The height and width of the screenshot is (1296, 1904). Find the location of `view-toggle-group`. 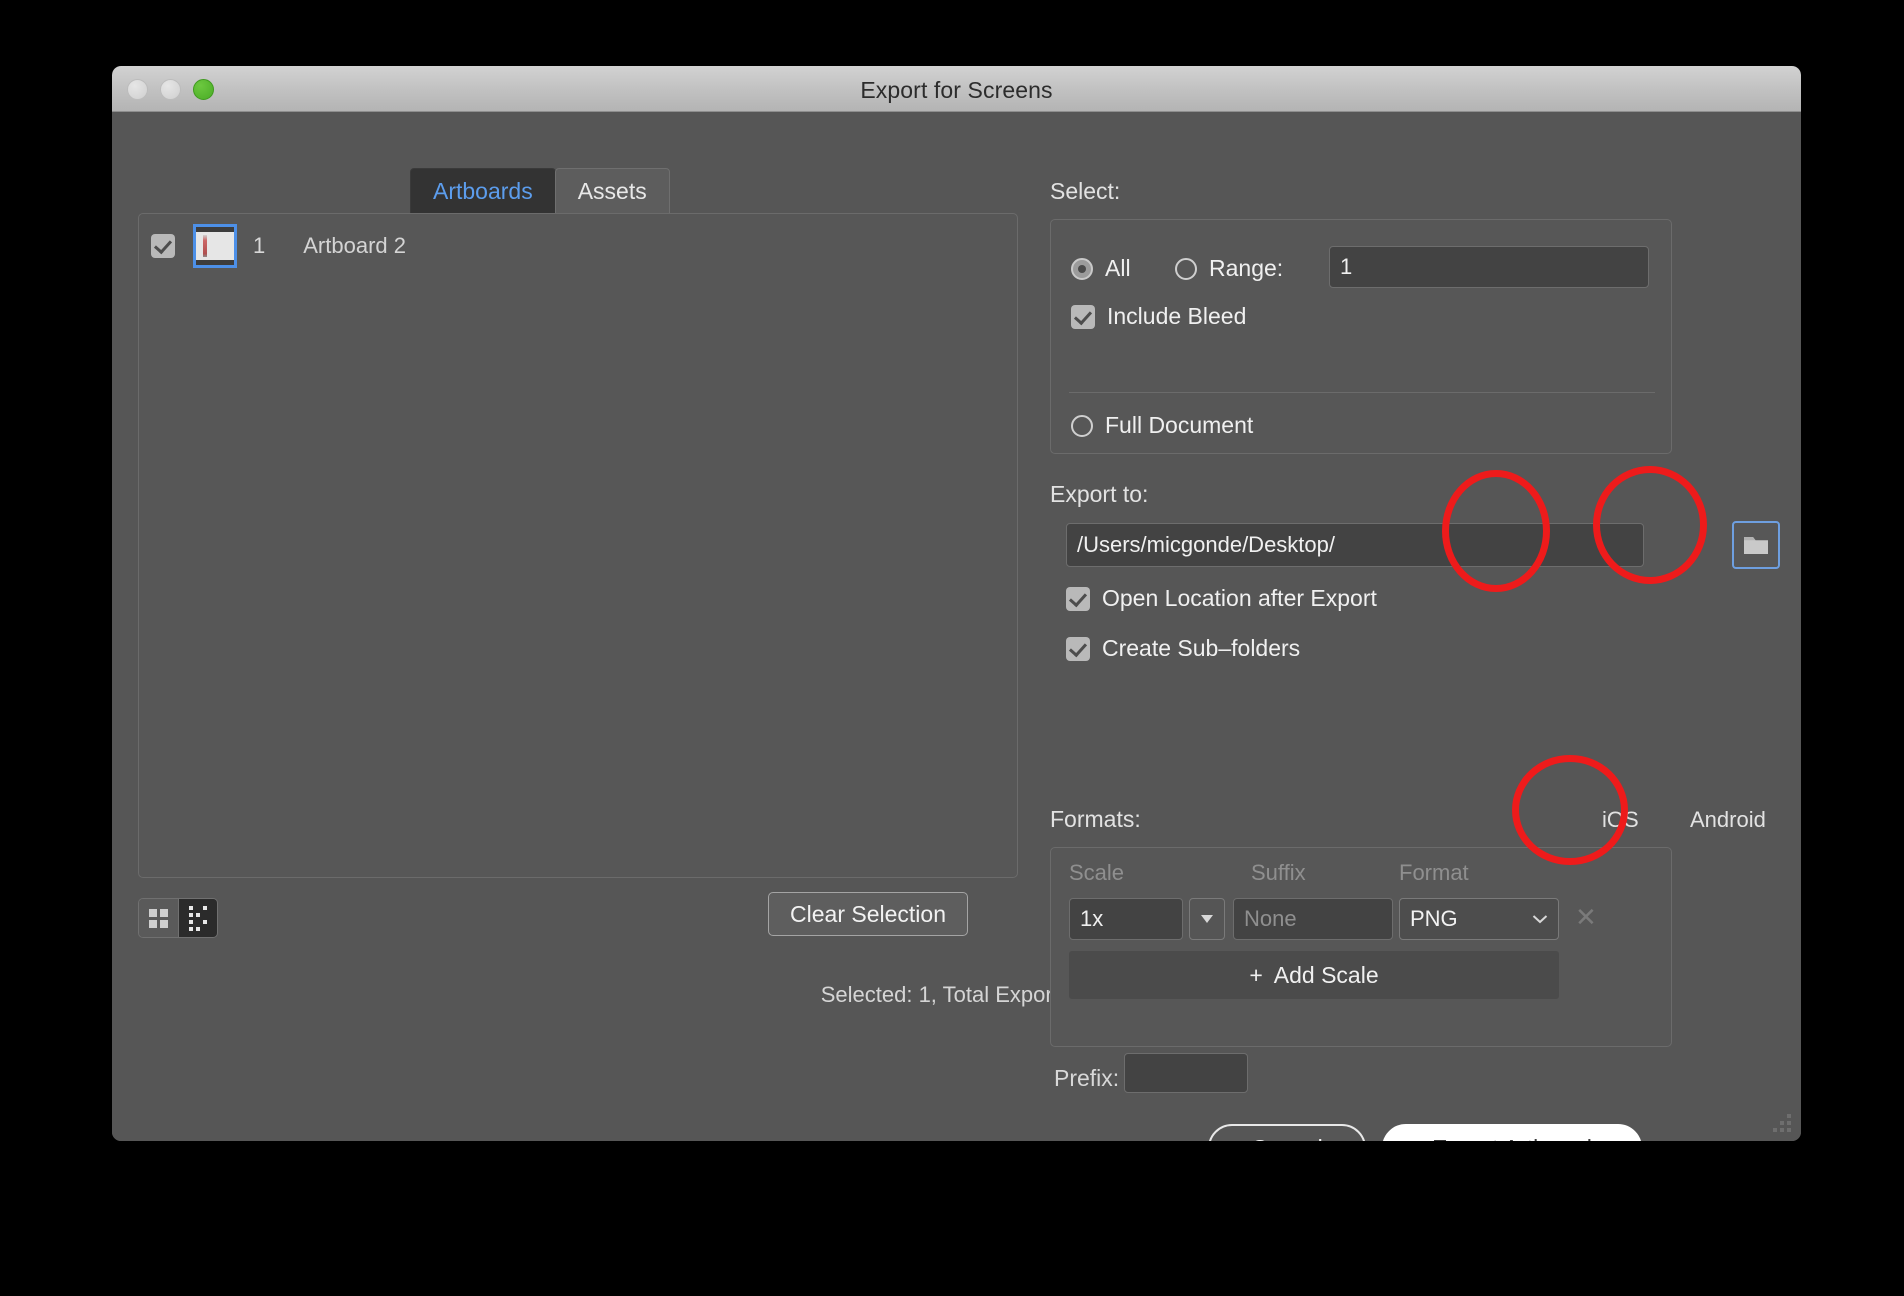

view-toggle-group is located at coordinates (178, 918).